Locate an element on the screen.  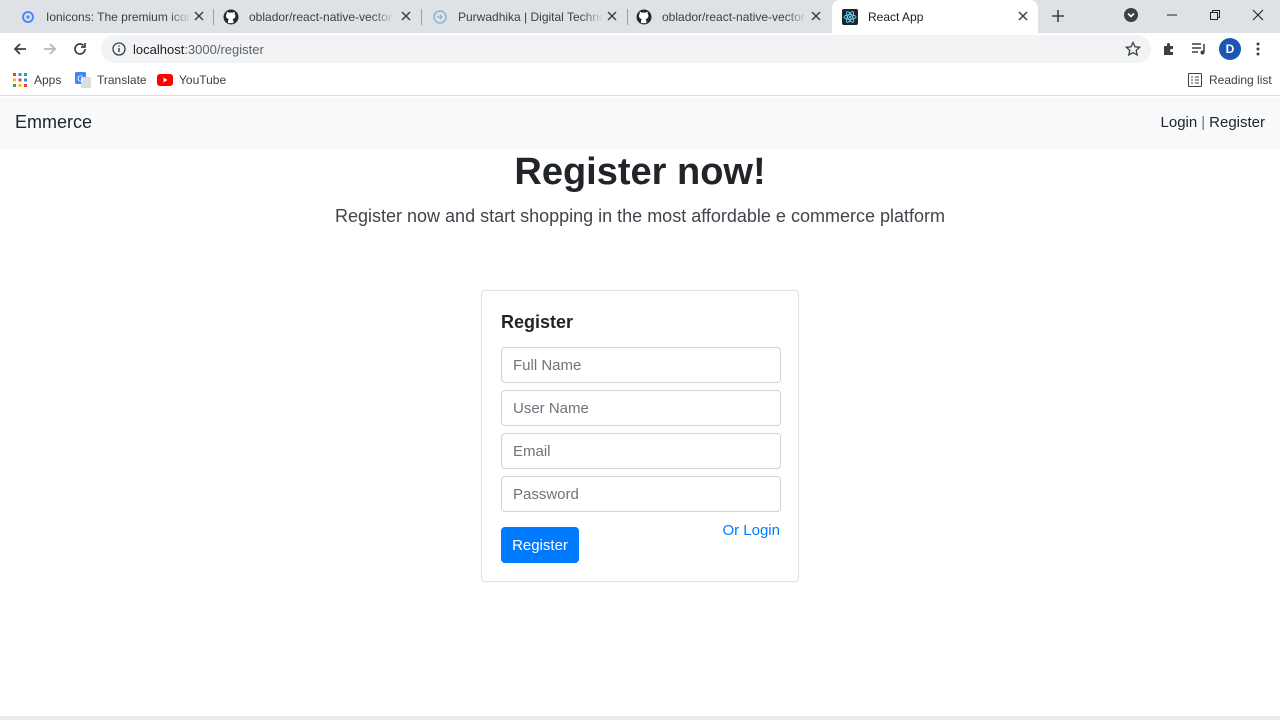
reading-list-icon is located at coordinates (1195, 80).